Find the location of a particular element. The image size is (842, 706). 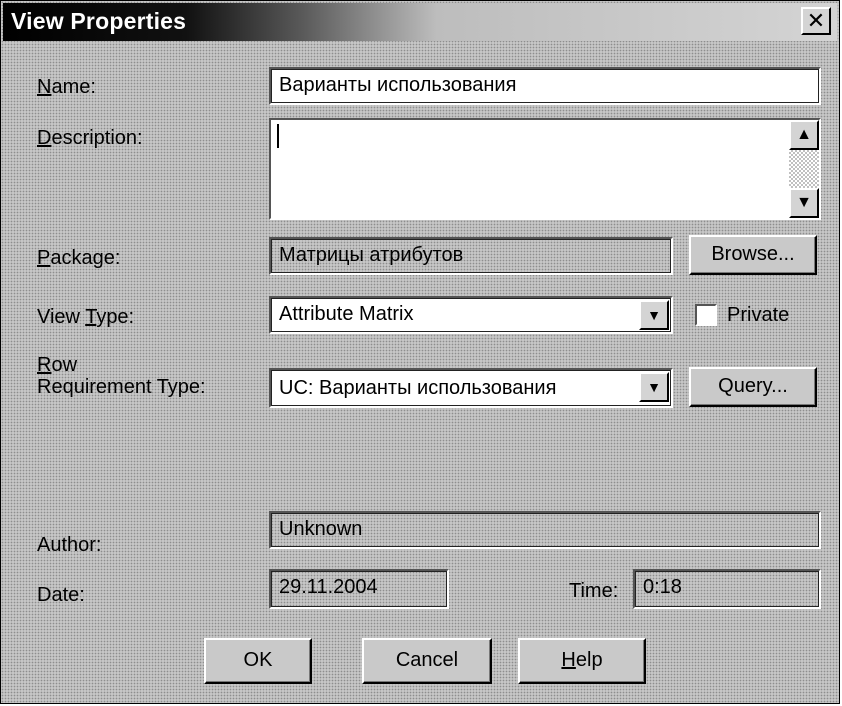

help-button: Help is located at coordinates (582, 661).